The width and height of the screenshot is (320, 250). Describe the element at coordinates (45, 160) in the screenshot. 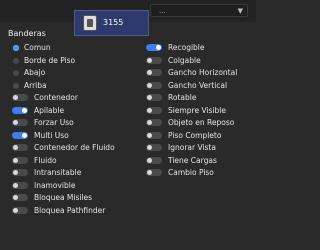

I see `flag-label: Fluido` at that location.